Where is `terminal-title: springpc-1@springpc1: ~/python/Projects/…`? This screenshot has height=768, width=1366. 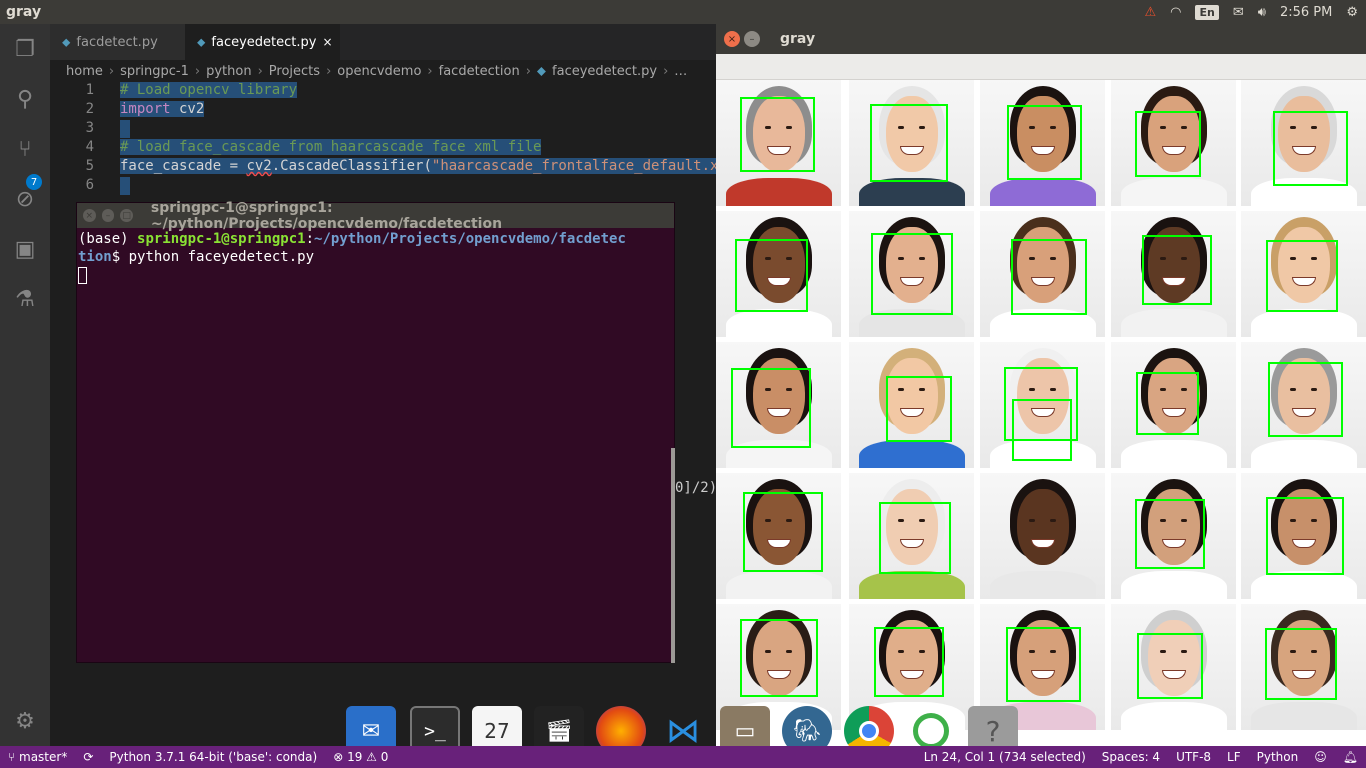
terminal-title: springpc-1@springpc1: ~/python/Projects/… is located at coordinates (326, 215).